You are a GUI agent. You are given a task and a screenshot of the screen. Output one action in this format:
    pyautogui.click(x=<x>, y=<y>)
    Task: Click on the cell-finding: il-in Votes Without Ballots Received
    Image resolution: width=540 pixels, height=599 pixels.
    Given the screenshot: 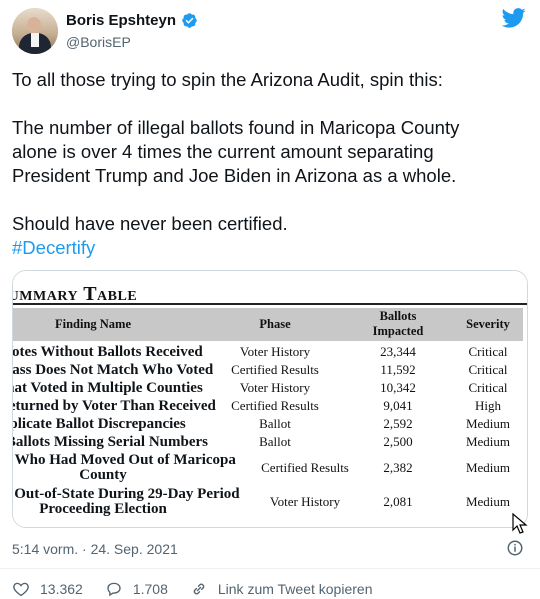 What is the action you would take?
    pyautogui.click(x=107, y=352)
    